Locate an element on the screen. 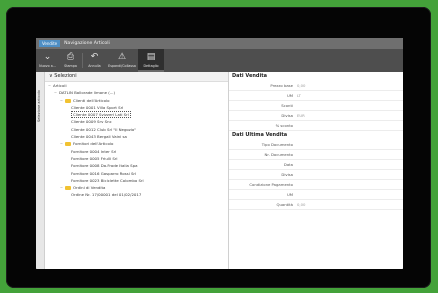 This screenshot has width=438, height=293. tree-node-label: Fornitore 0005 Friulli Srl is located at coordinates (94, 158).